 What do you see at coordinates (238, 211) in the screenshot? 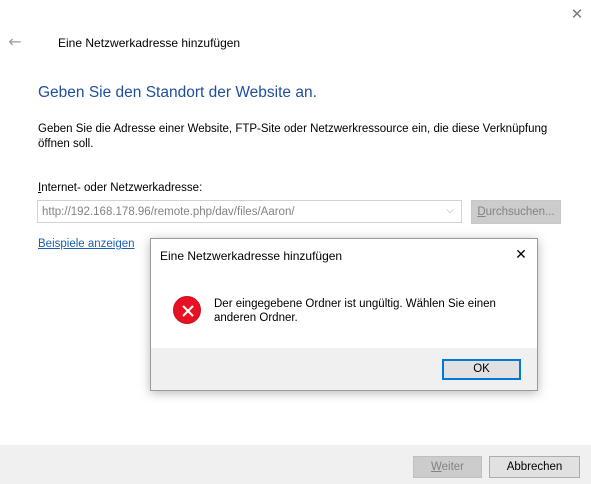
I see `address-input` at bounding box center [238, 211].